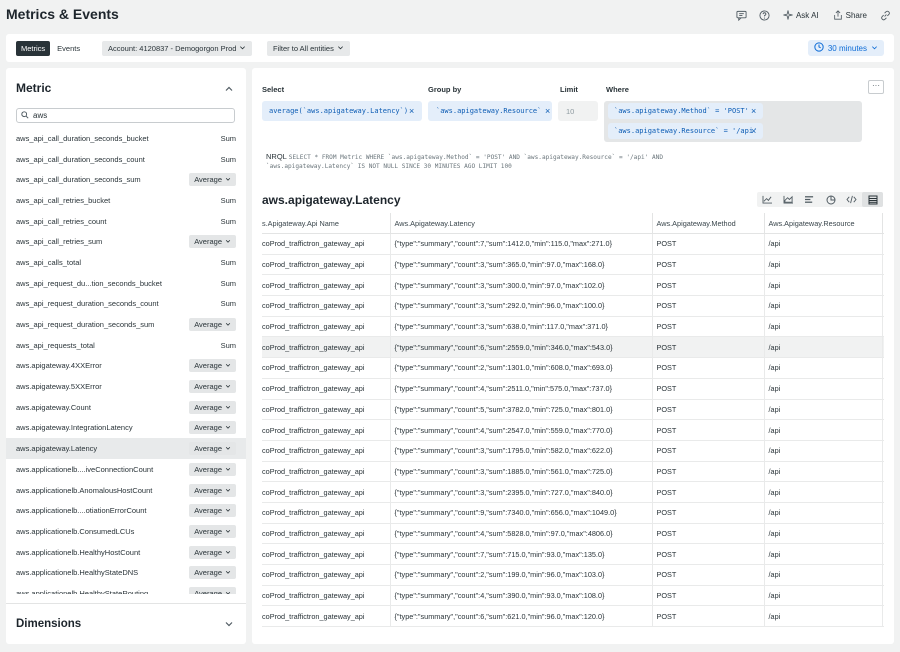 This screenshot has width=900, height=652. What do you see at coordinates (850, 15) in the screenshot?
I see `share-button: Share` at bounding box center [850, 15].